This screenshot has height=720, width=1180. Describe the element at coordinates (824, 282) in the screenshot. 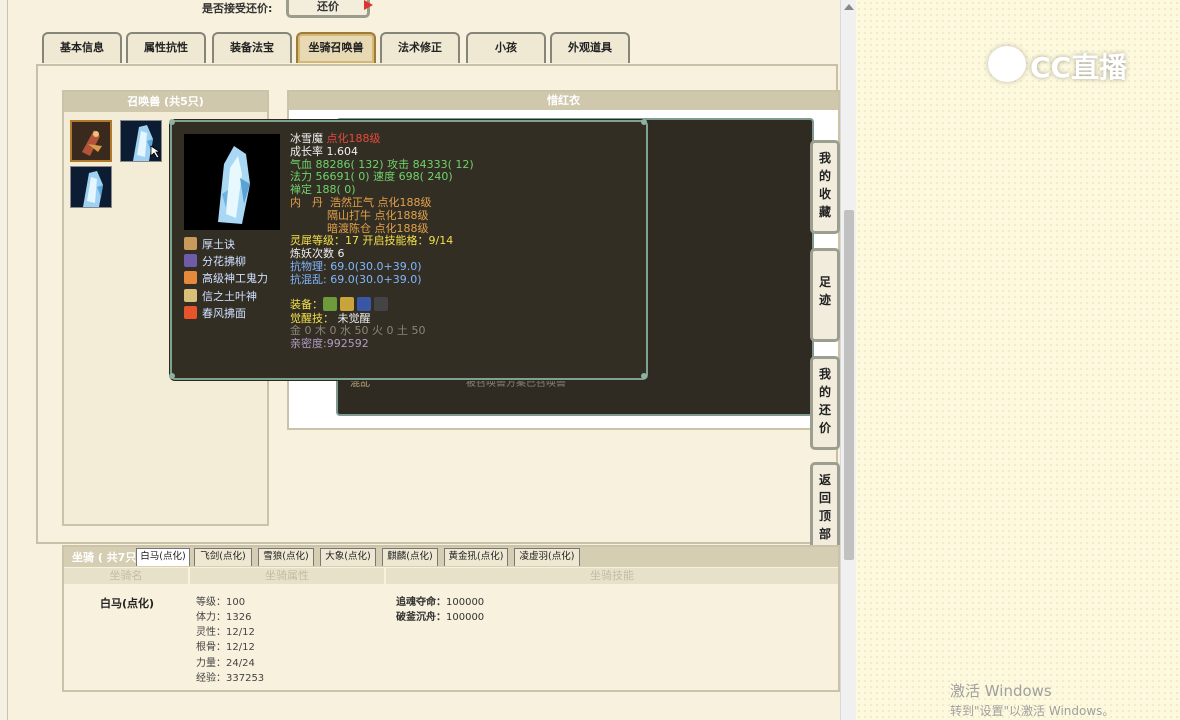

I see `side-button-char: 足` at that location.